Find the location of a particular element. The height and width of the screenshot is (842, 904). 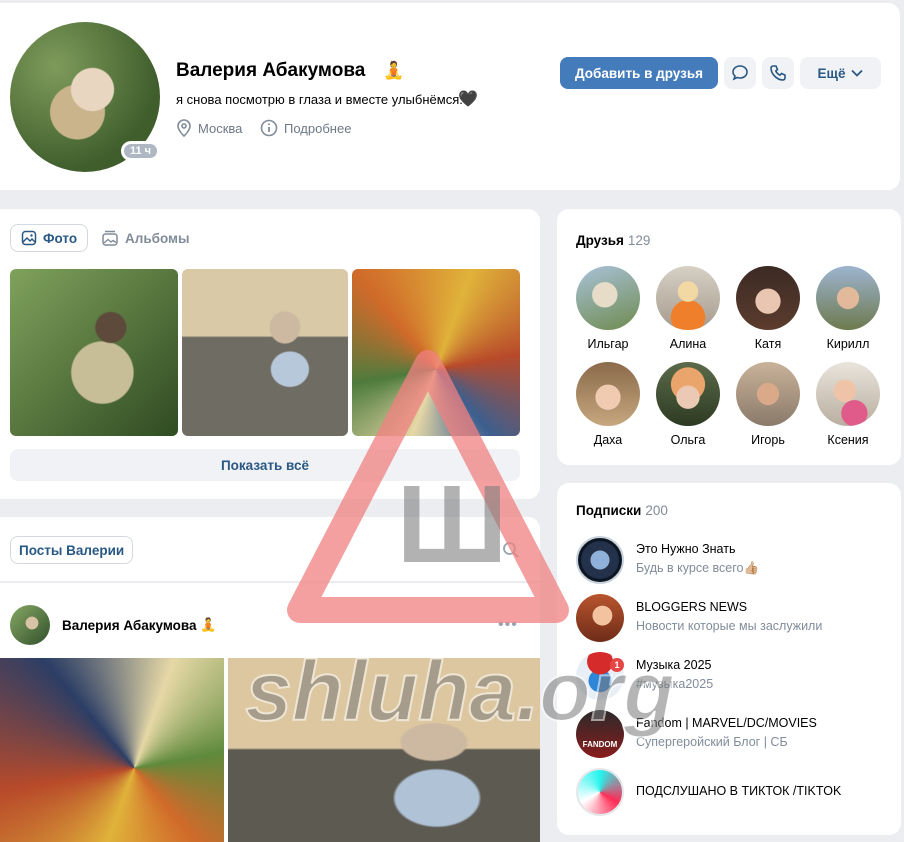

more-info-link: Подробнее is located at coordinates (305, 128).